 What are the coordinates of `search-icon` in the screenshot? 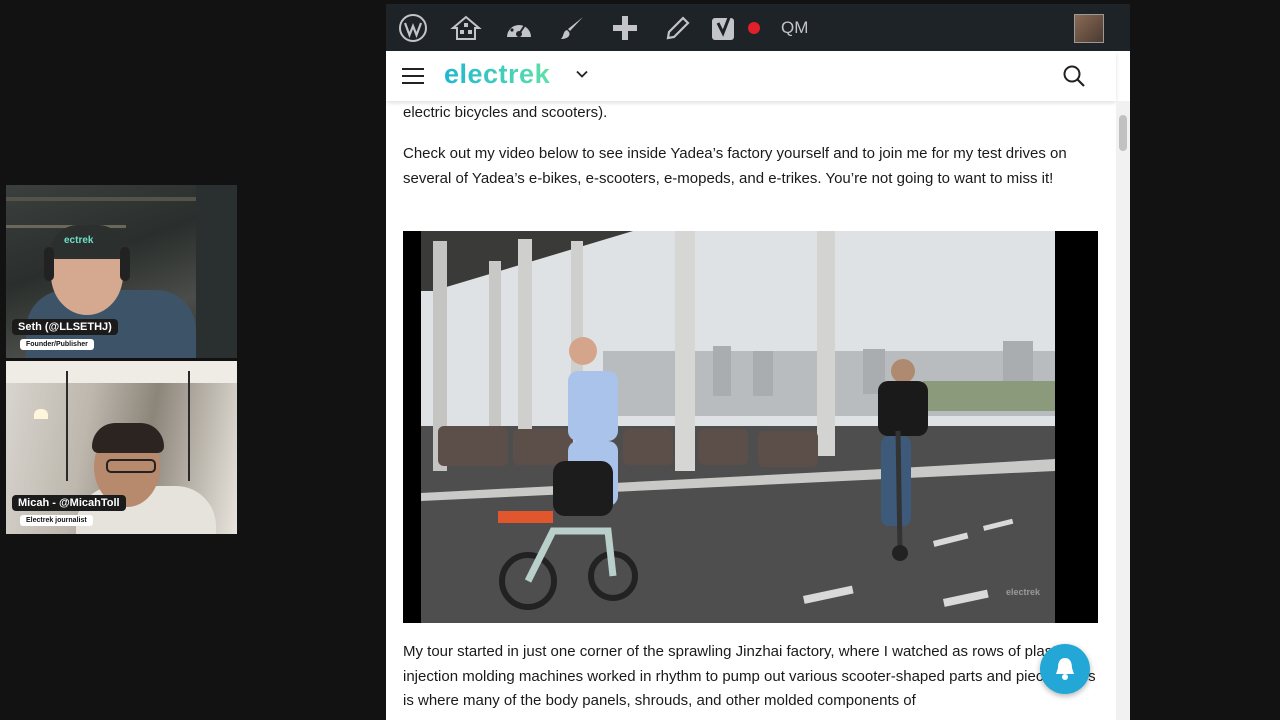 It's located at (1074, 76).